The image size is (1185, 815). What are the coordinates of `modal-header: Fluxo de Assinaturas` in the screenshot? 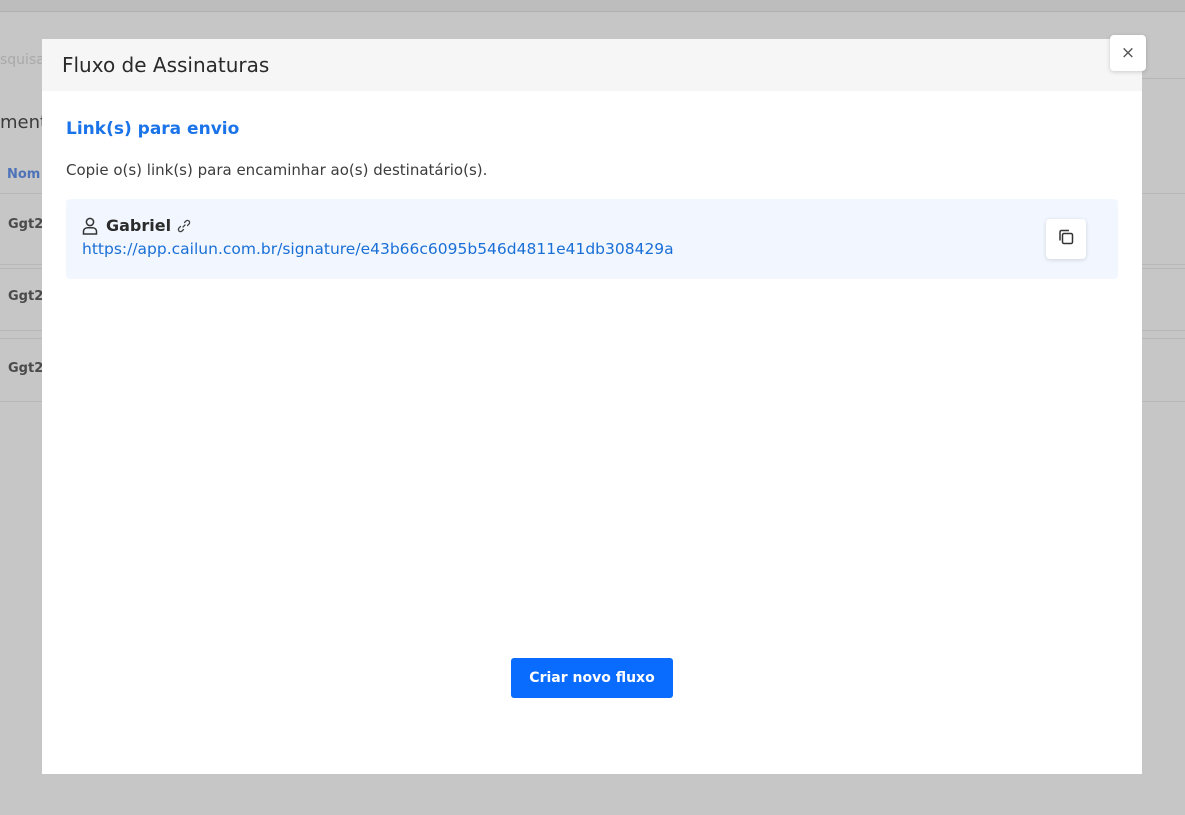 It's located at (592, 65).